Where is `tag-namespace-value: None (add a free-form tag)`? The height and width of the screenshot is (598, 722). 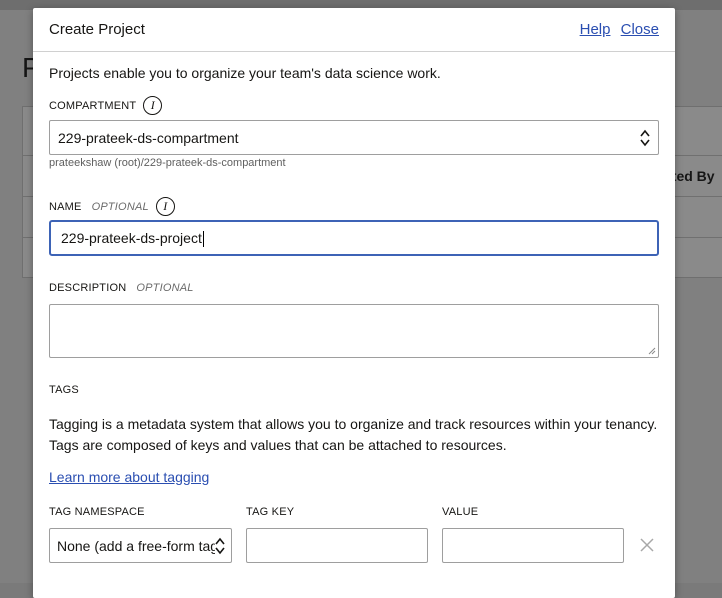 tag-namespace-value: None (add a free-form tag) is located at coordinates (140, 546).